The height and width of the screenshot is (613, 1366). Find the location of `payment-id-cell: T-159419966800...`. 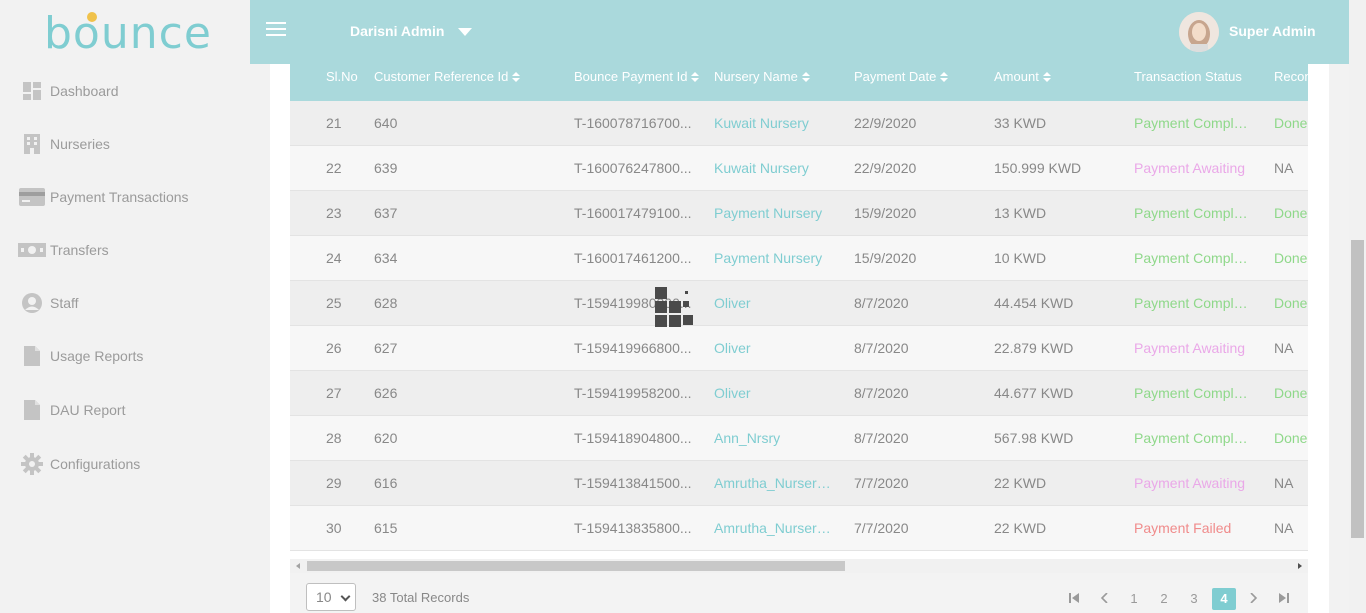

payment-id-cell: T-159419966800... is located at coordinates (633, 348).